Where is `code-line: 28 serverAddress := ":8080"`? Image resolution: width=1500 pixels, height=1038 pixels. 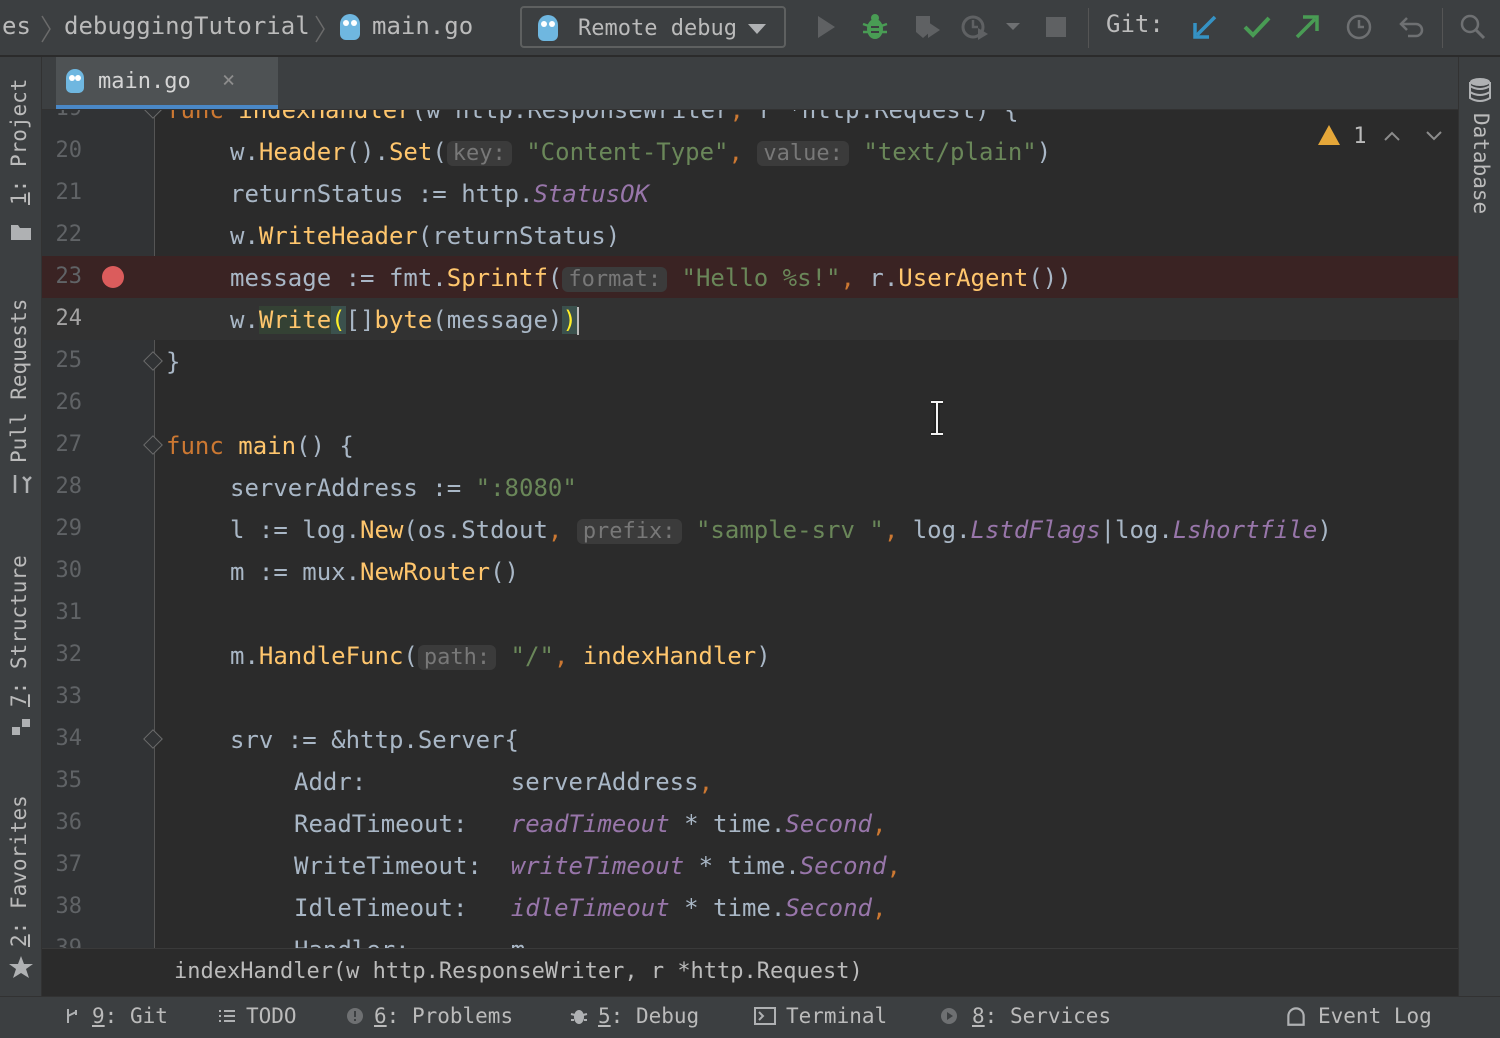
code-line: 28 serverAddress := ":8080" is located at coordinates (750, 487).